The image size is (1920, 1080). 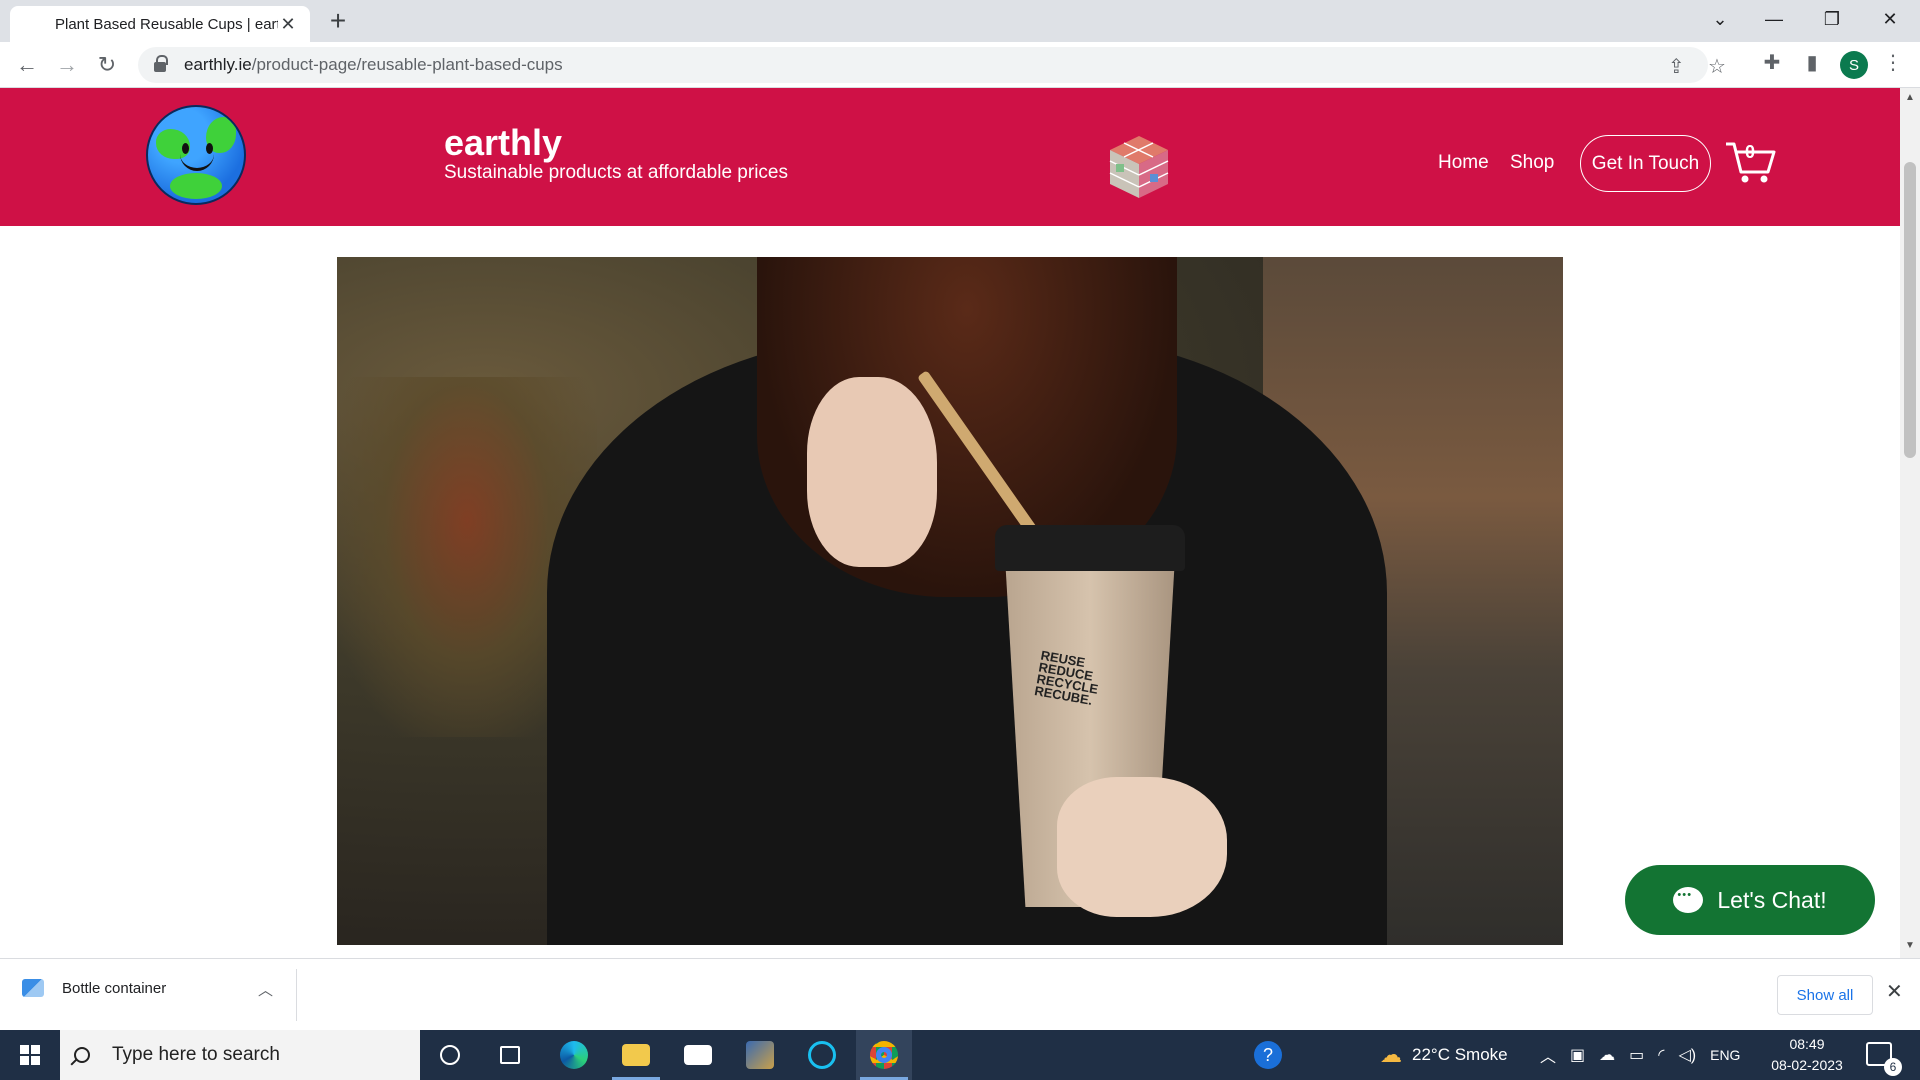 What do you see at coordinates (1645, 163) in the screenshot?
I see `get-in-touch-button: Get In Touch` at bounding box center [1645, 163].